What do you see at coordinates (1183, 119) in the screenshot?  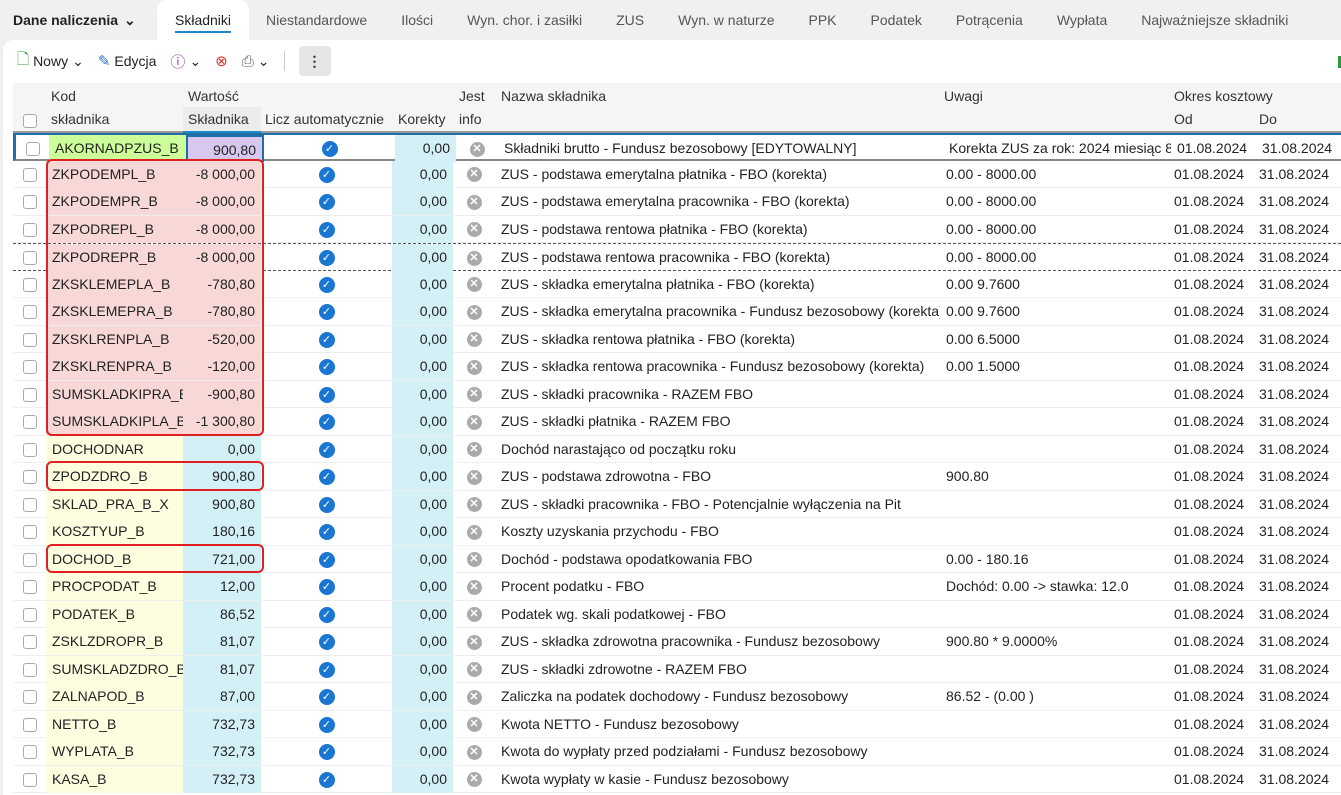 I see `header-od: Od` at bounding box center [1183, 119].